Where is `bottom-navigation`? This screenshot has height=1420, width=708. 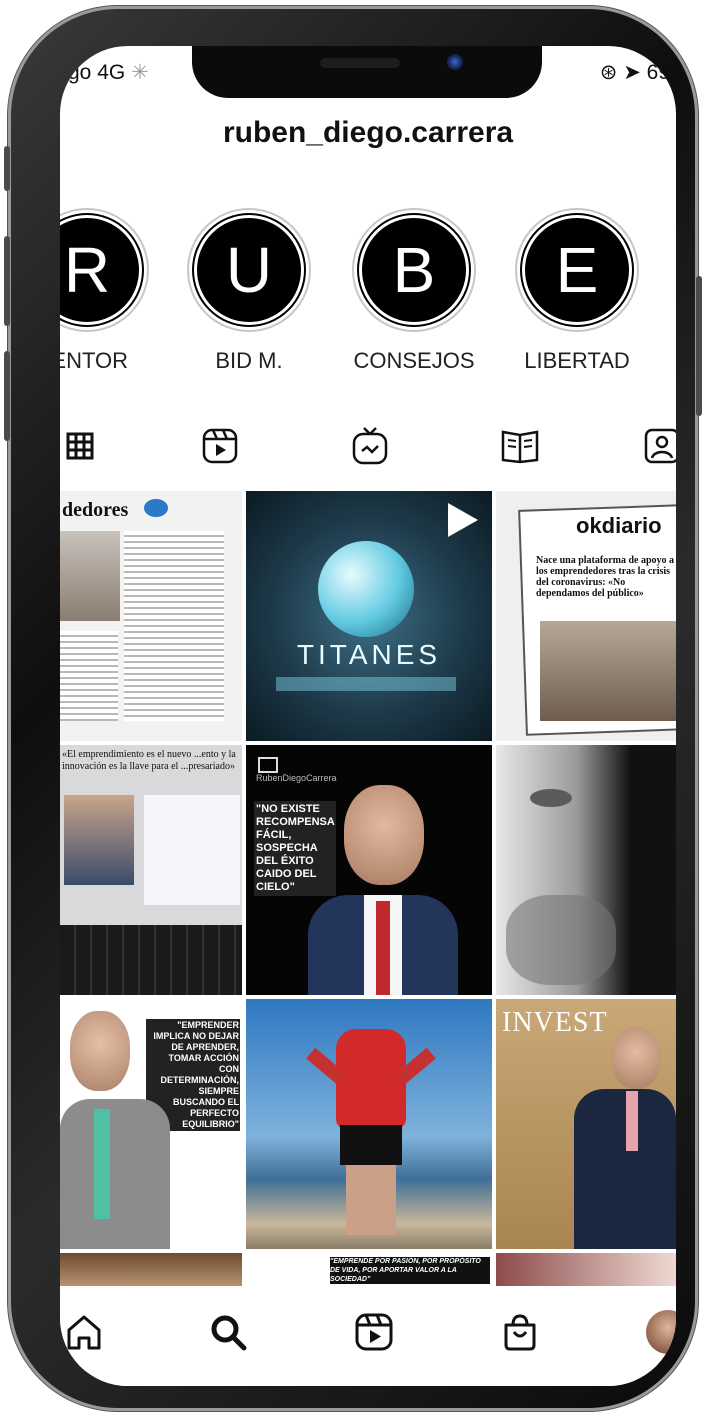 bottom-navigation is located at coordinates (368, 1336).